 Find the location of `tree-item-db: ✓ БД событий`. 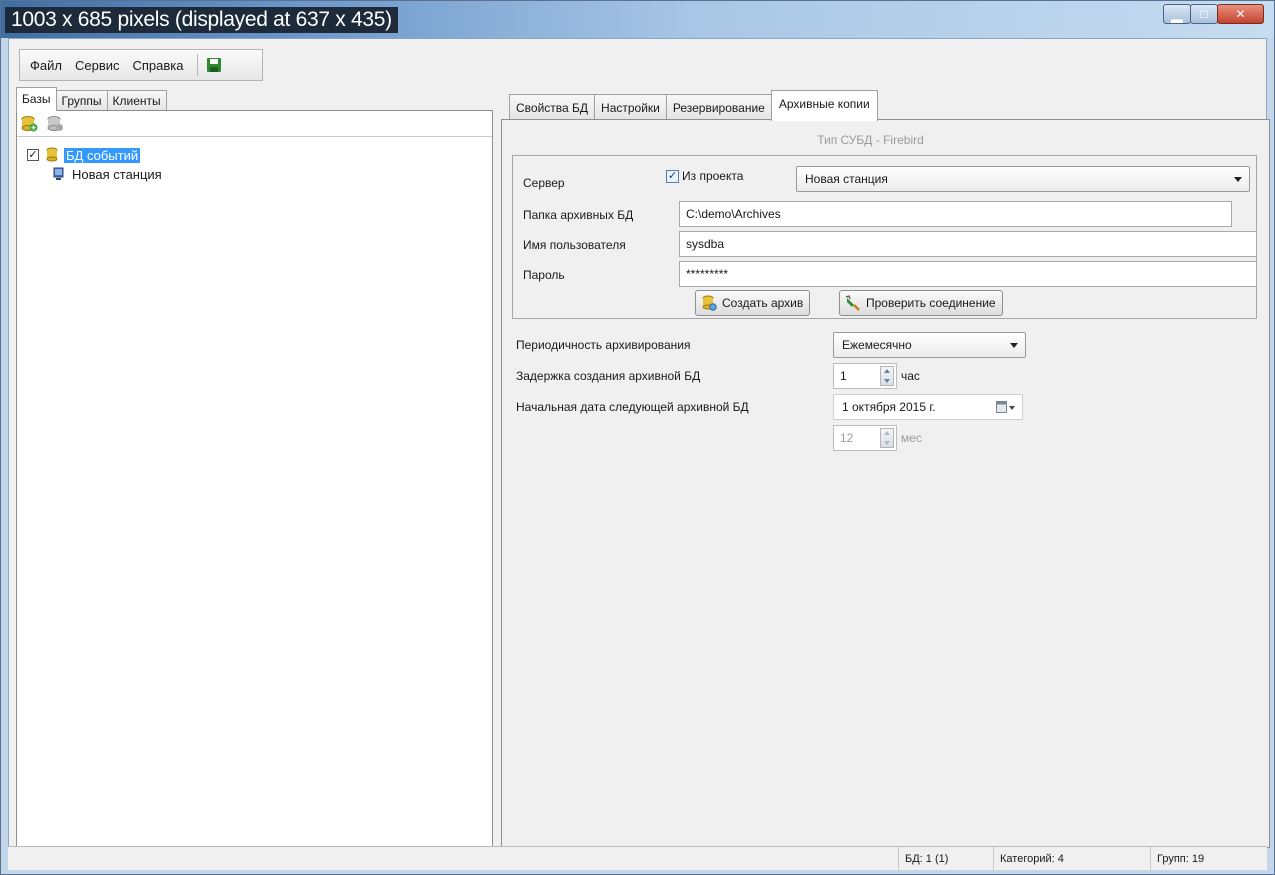

tree-item-db: ✓ БД событий is located at coordinates (94, 155).